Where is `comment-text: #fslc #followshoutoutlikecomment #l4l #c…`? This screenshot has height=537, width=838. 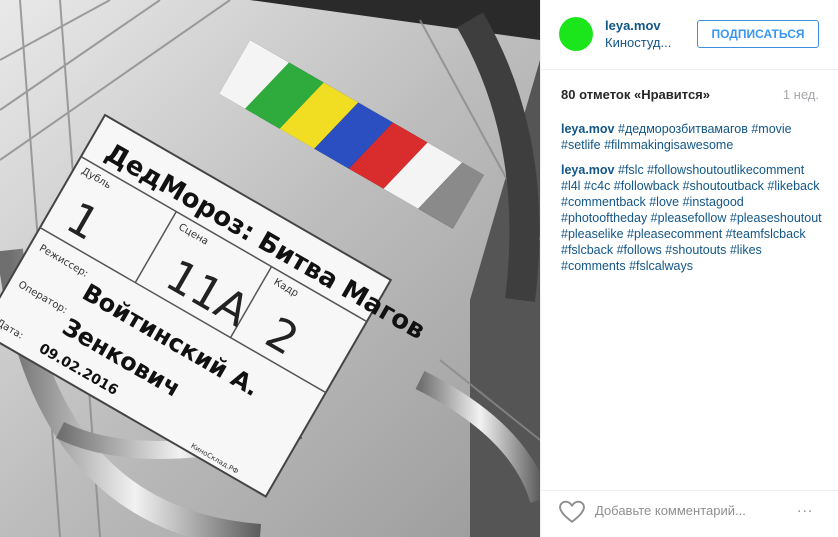
comment-text: #fslc #followshoutoutlikecomment #l4l #c… is located at coordinates (691, 218).